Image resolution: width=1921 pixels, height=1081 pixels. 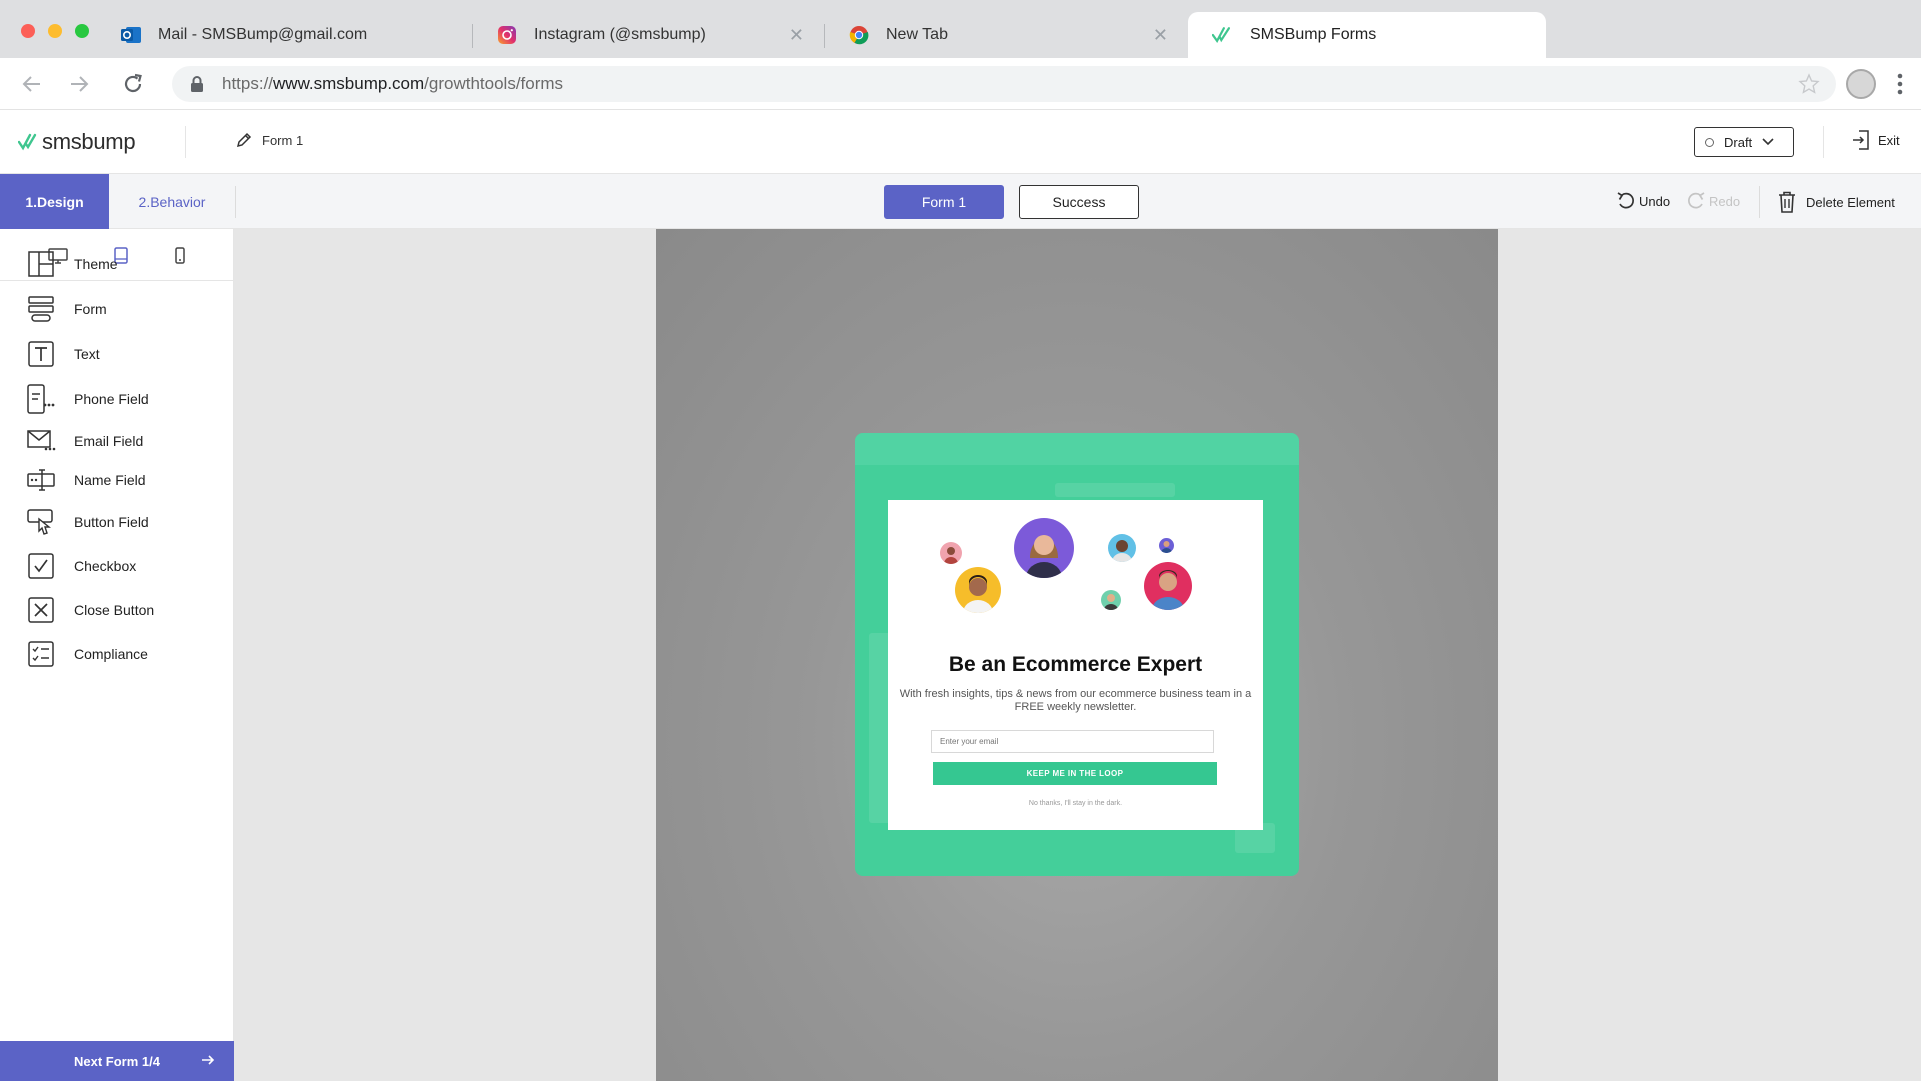 What do you see at coordinates (197, 86) in the screenshot?
I see `lock-icon` at bounding box center [197, 86].